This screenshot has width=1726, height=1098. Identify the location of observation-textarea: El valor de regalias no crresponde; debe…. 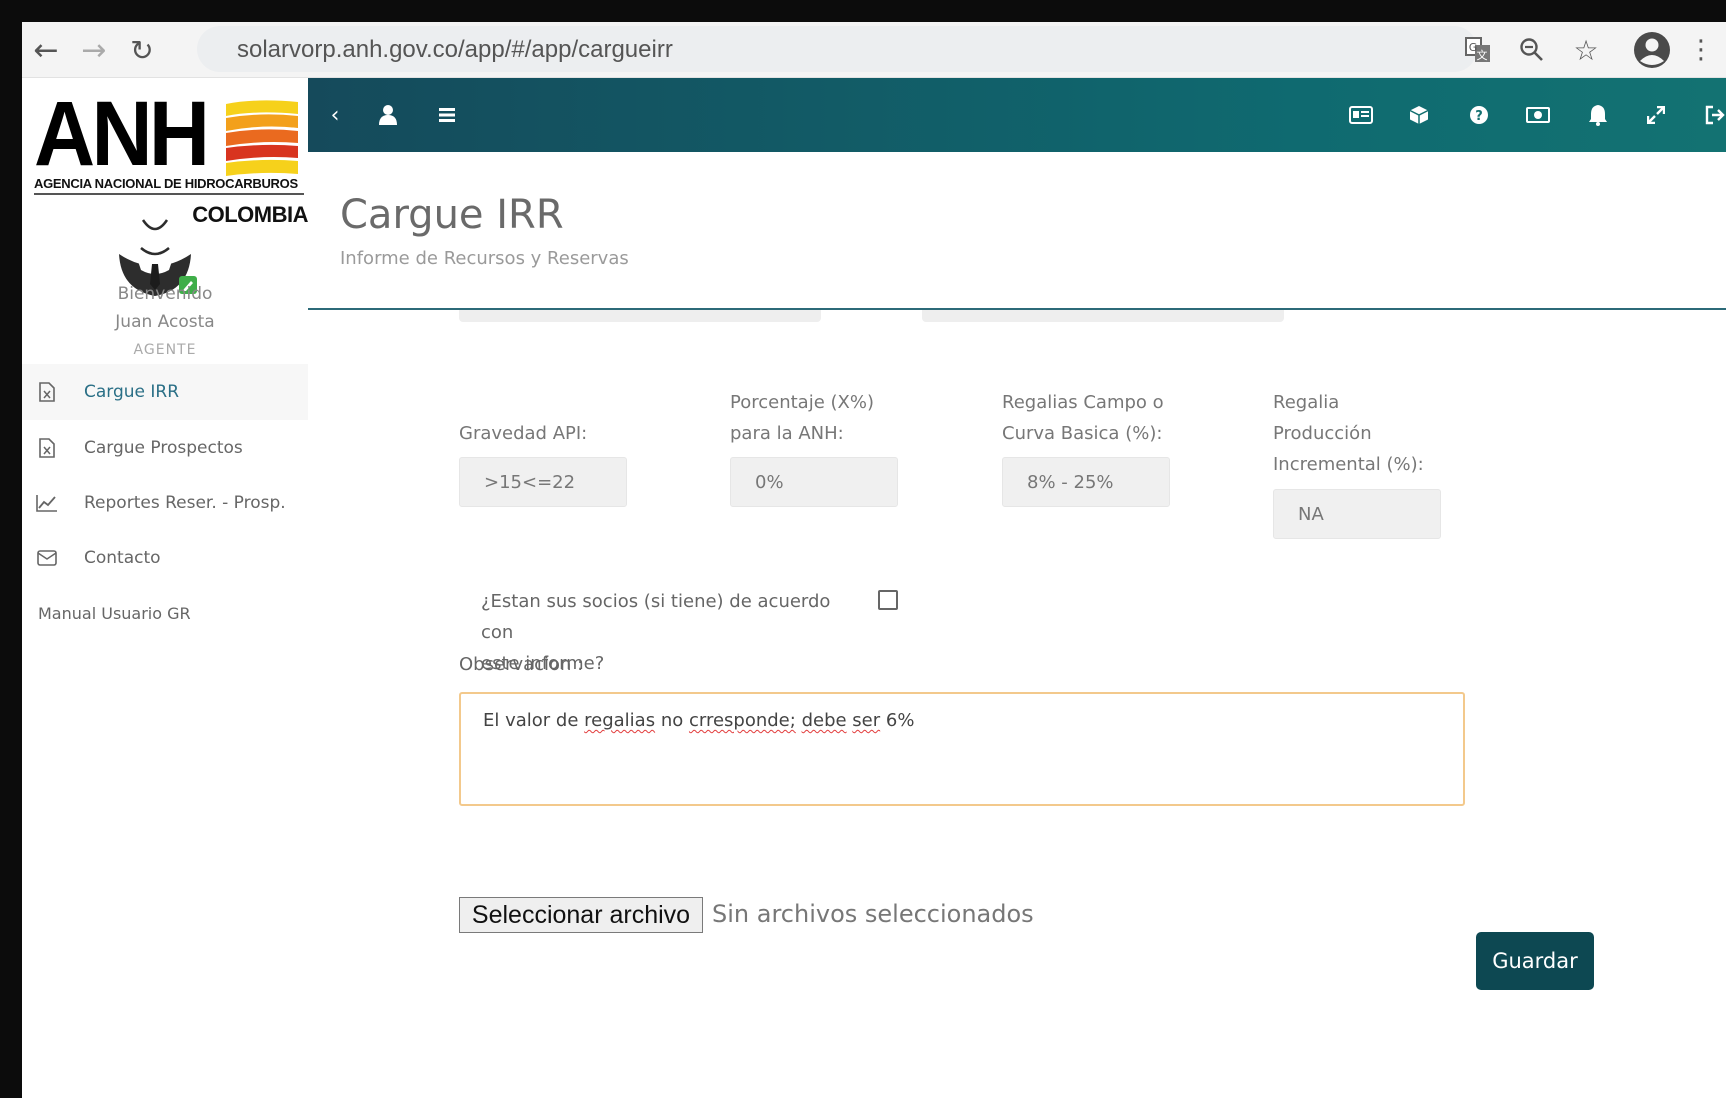
(962, 749).